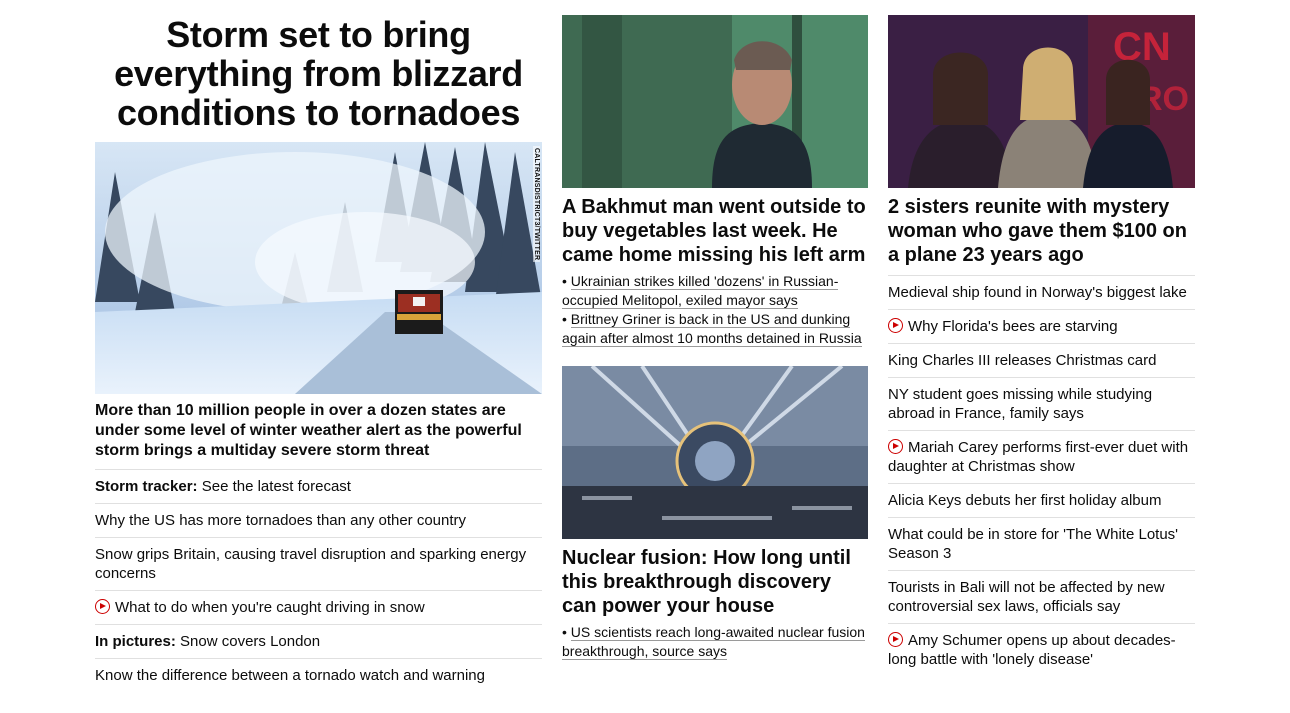 This screenshot has width=1290, height=713. I want to click on link-prefix: Storm tracker:, so click(146, 486).